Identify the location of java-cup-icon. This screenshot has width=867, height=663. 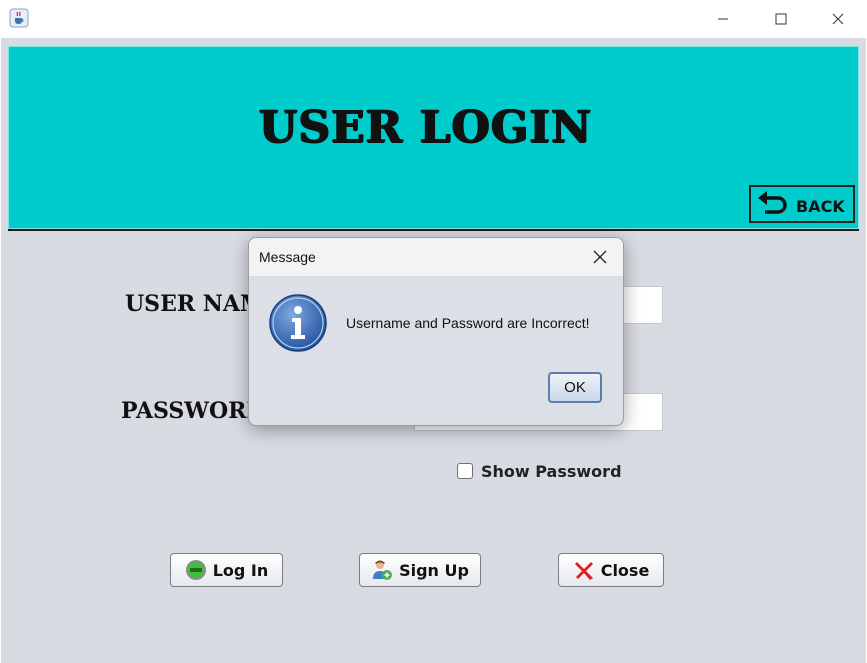
(19, 18).